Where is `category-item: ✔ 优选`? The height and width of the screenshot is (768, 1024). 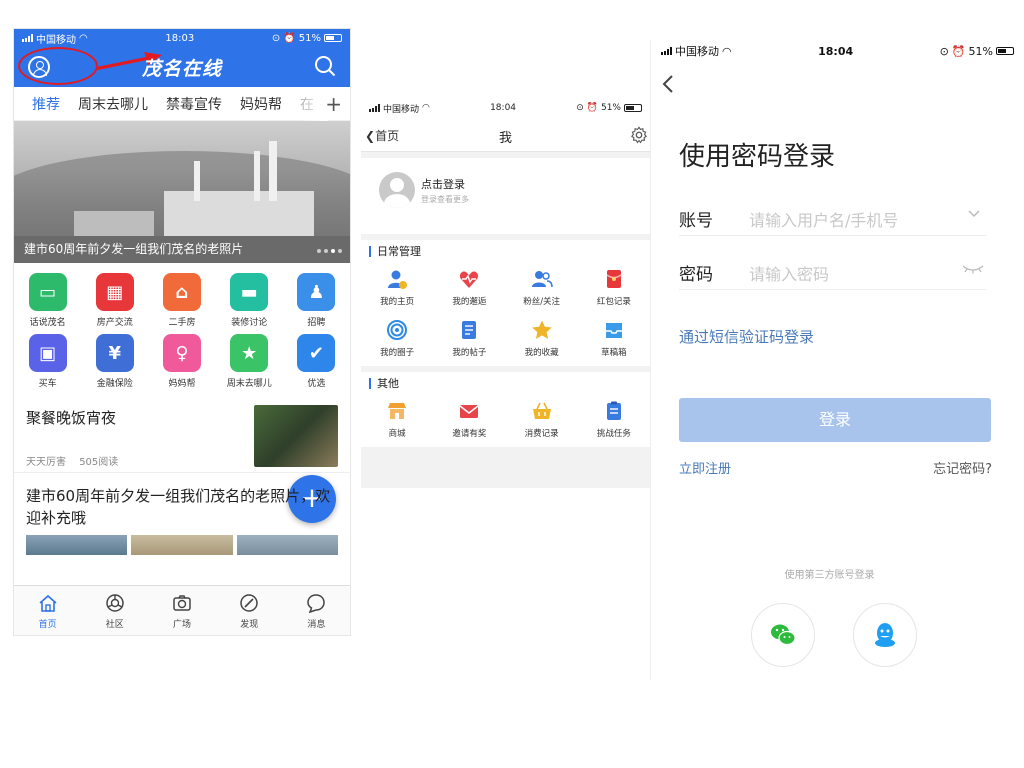 category-item: ✔ 优选 is located at coordinates (316, 361).